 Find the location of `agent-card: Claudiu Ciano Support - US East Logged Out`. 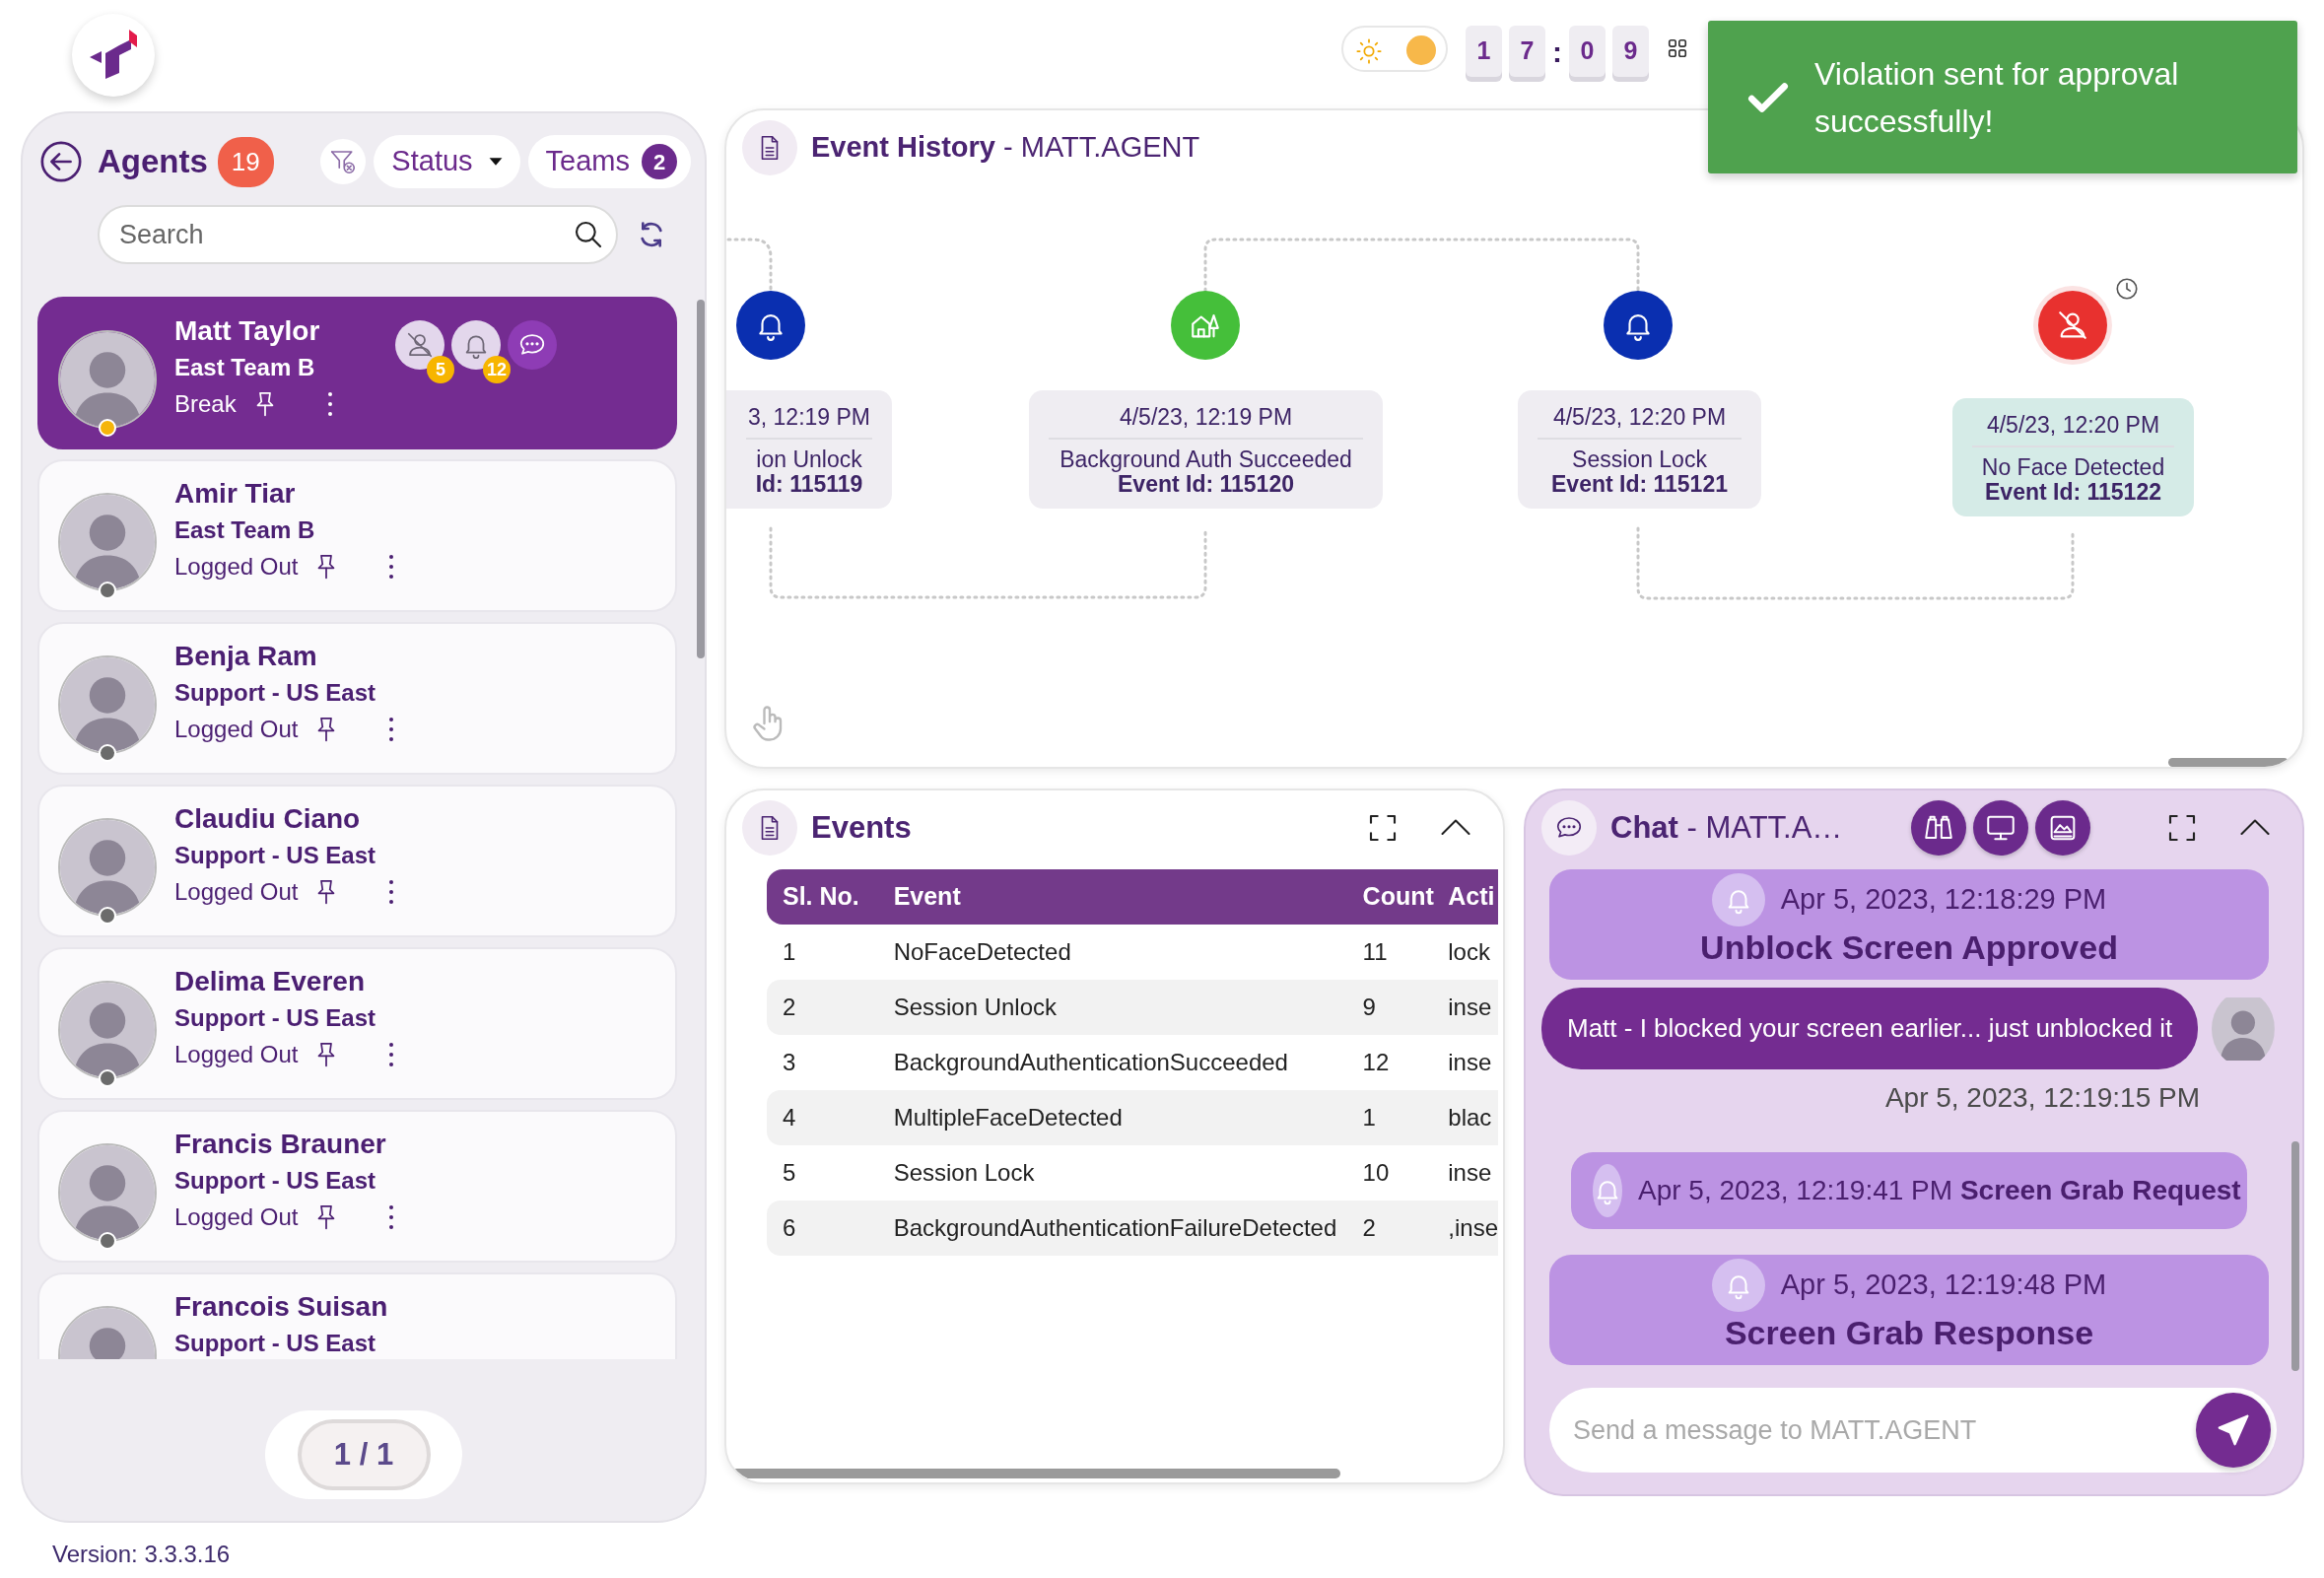

agent-card: Claudiu Ciano Support - US East Logged Out is located at coordinates (357, 861).